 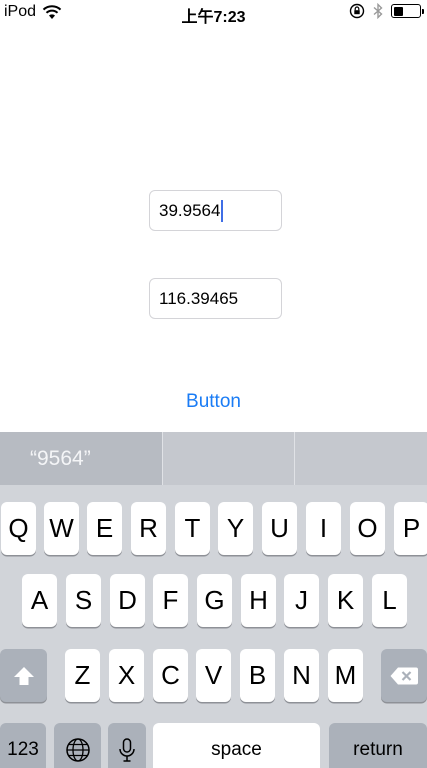 What do you see at coordinates (104, 528) in the screenshot?
I see `key-e: E` at bounding box center [104, 528].